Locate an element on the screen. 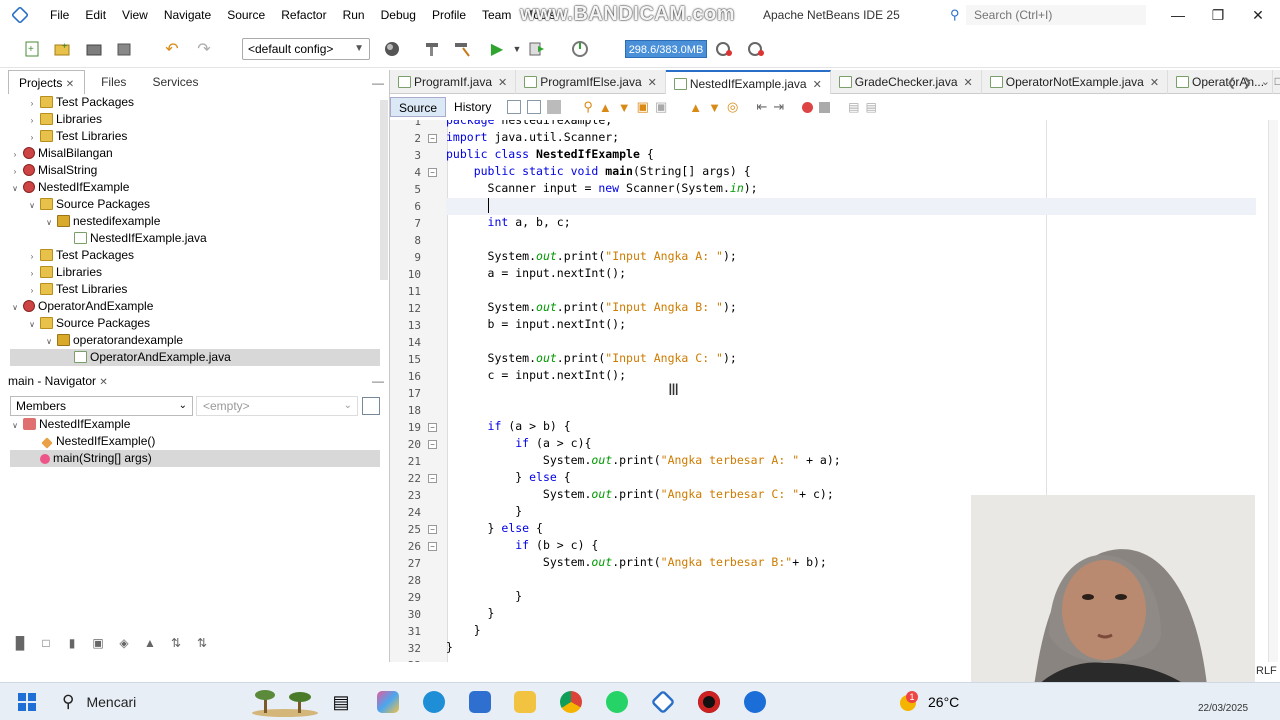 This screenshot has width=1280, height=720. debug-icon is located at coordinates (537, 49).